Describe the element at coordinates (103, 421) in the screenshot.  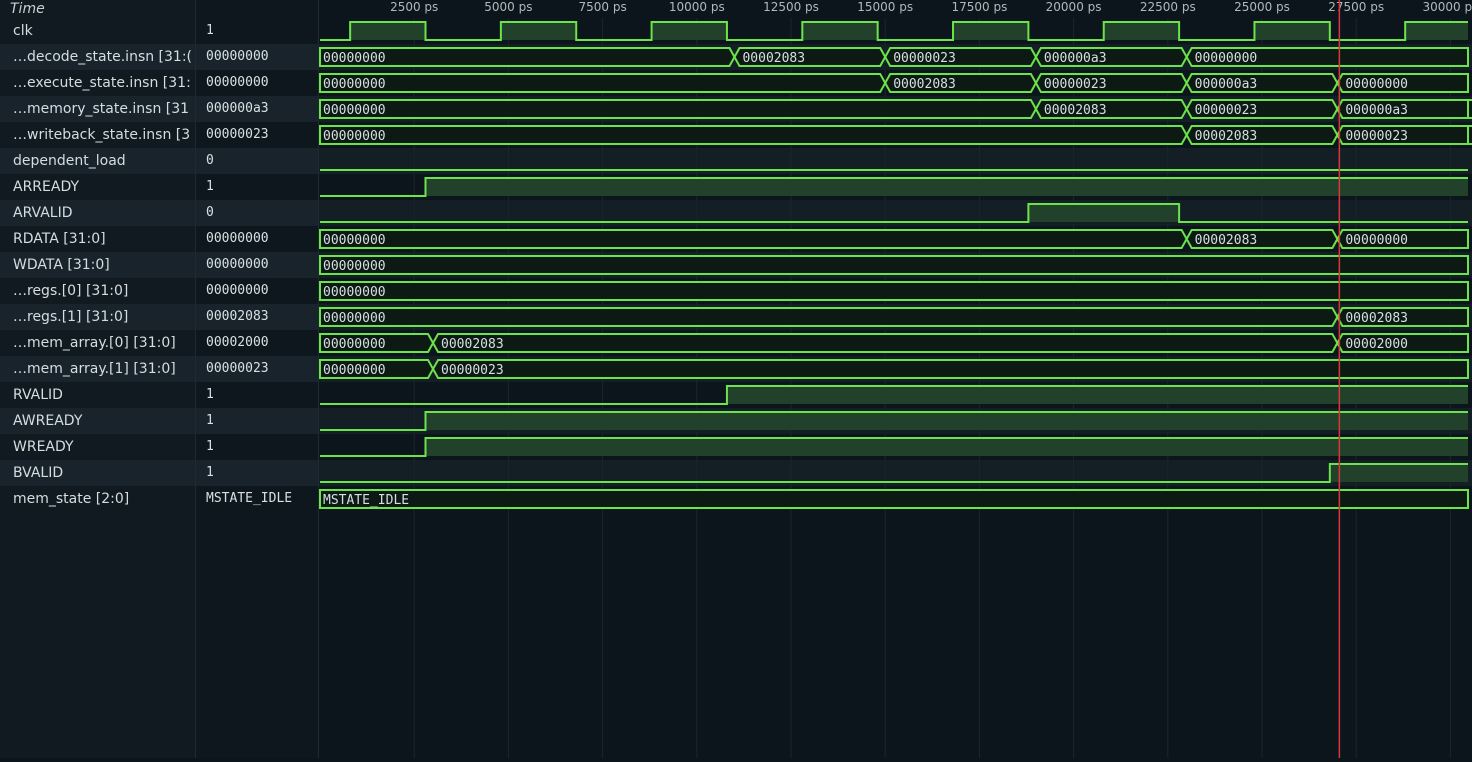
I see `signal-name: AWREADY` at that location.